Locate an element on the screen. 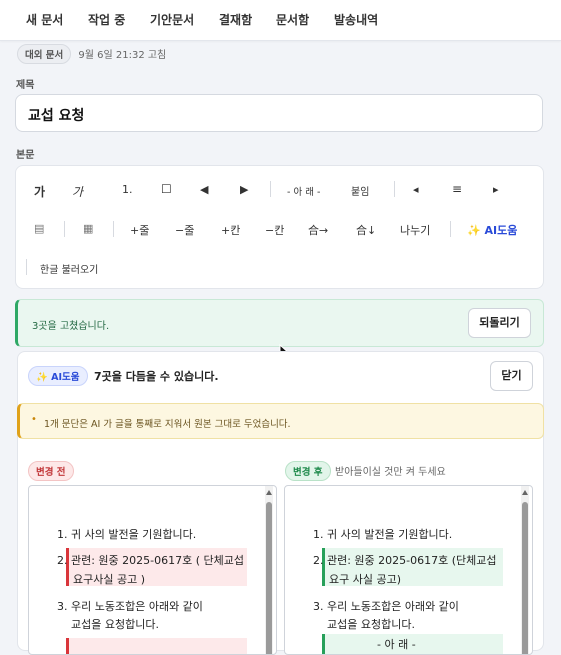  table-icon: ▤ is located at coordinates (39, 228).